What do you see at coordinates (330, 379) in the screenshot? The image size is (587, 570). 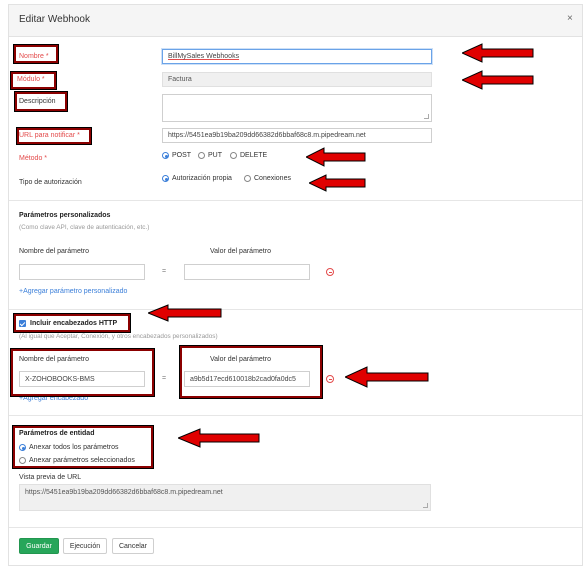 I see `remove-header-icon` at bounding box center [330, 379].